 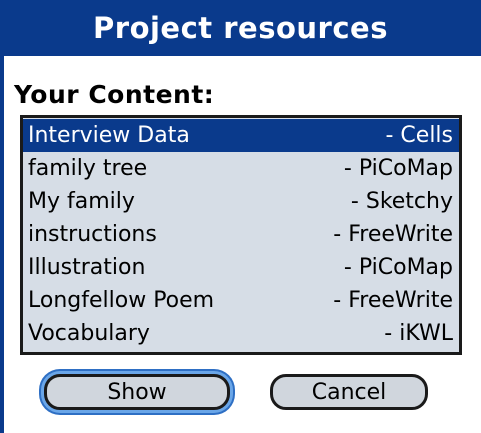 I want to click on list-item: Vocabulary - iKWL, so click(x=241, y=333).